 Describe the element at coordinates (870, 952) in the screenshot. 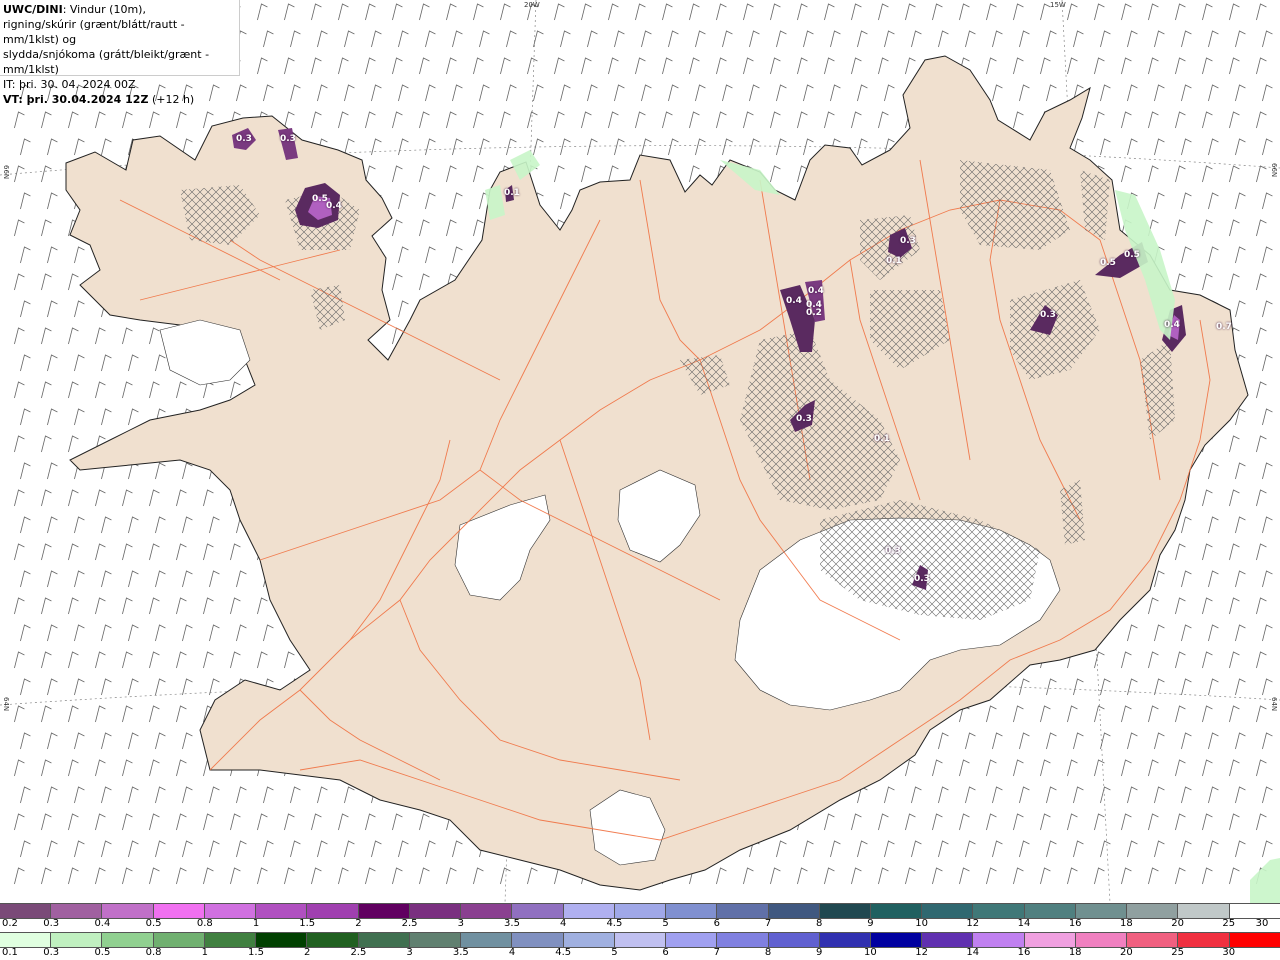

I see `legend-tick-label: 10` at that location.